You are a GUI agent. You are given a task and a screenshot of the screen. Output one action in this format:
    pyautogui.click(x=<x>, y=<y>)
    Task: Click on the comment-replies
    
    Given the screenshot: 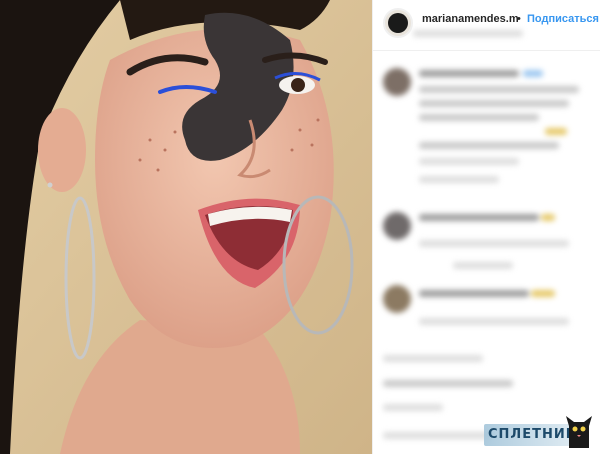 What is the action you would take?
    pyautogui.click(x=483, y=265)
    